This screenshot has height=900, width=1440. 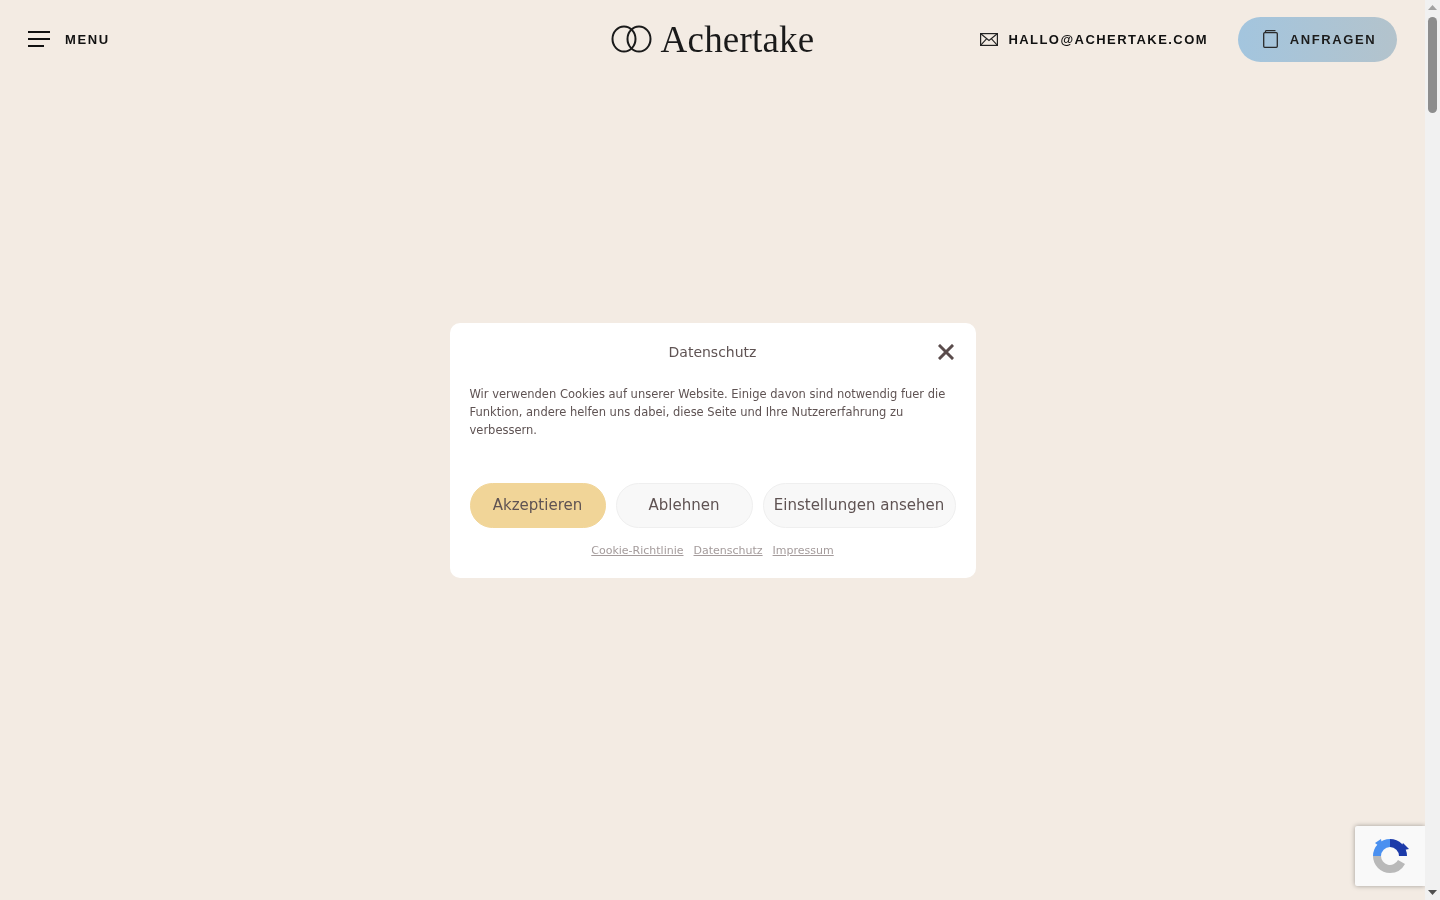 What do you see at coordinates (1432, 65) in the screenshot?
I see `scrollbar-thumb` at bounding box center [1432, 65].